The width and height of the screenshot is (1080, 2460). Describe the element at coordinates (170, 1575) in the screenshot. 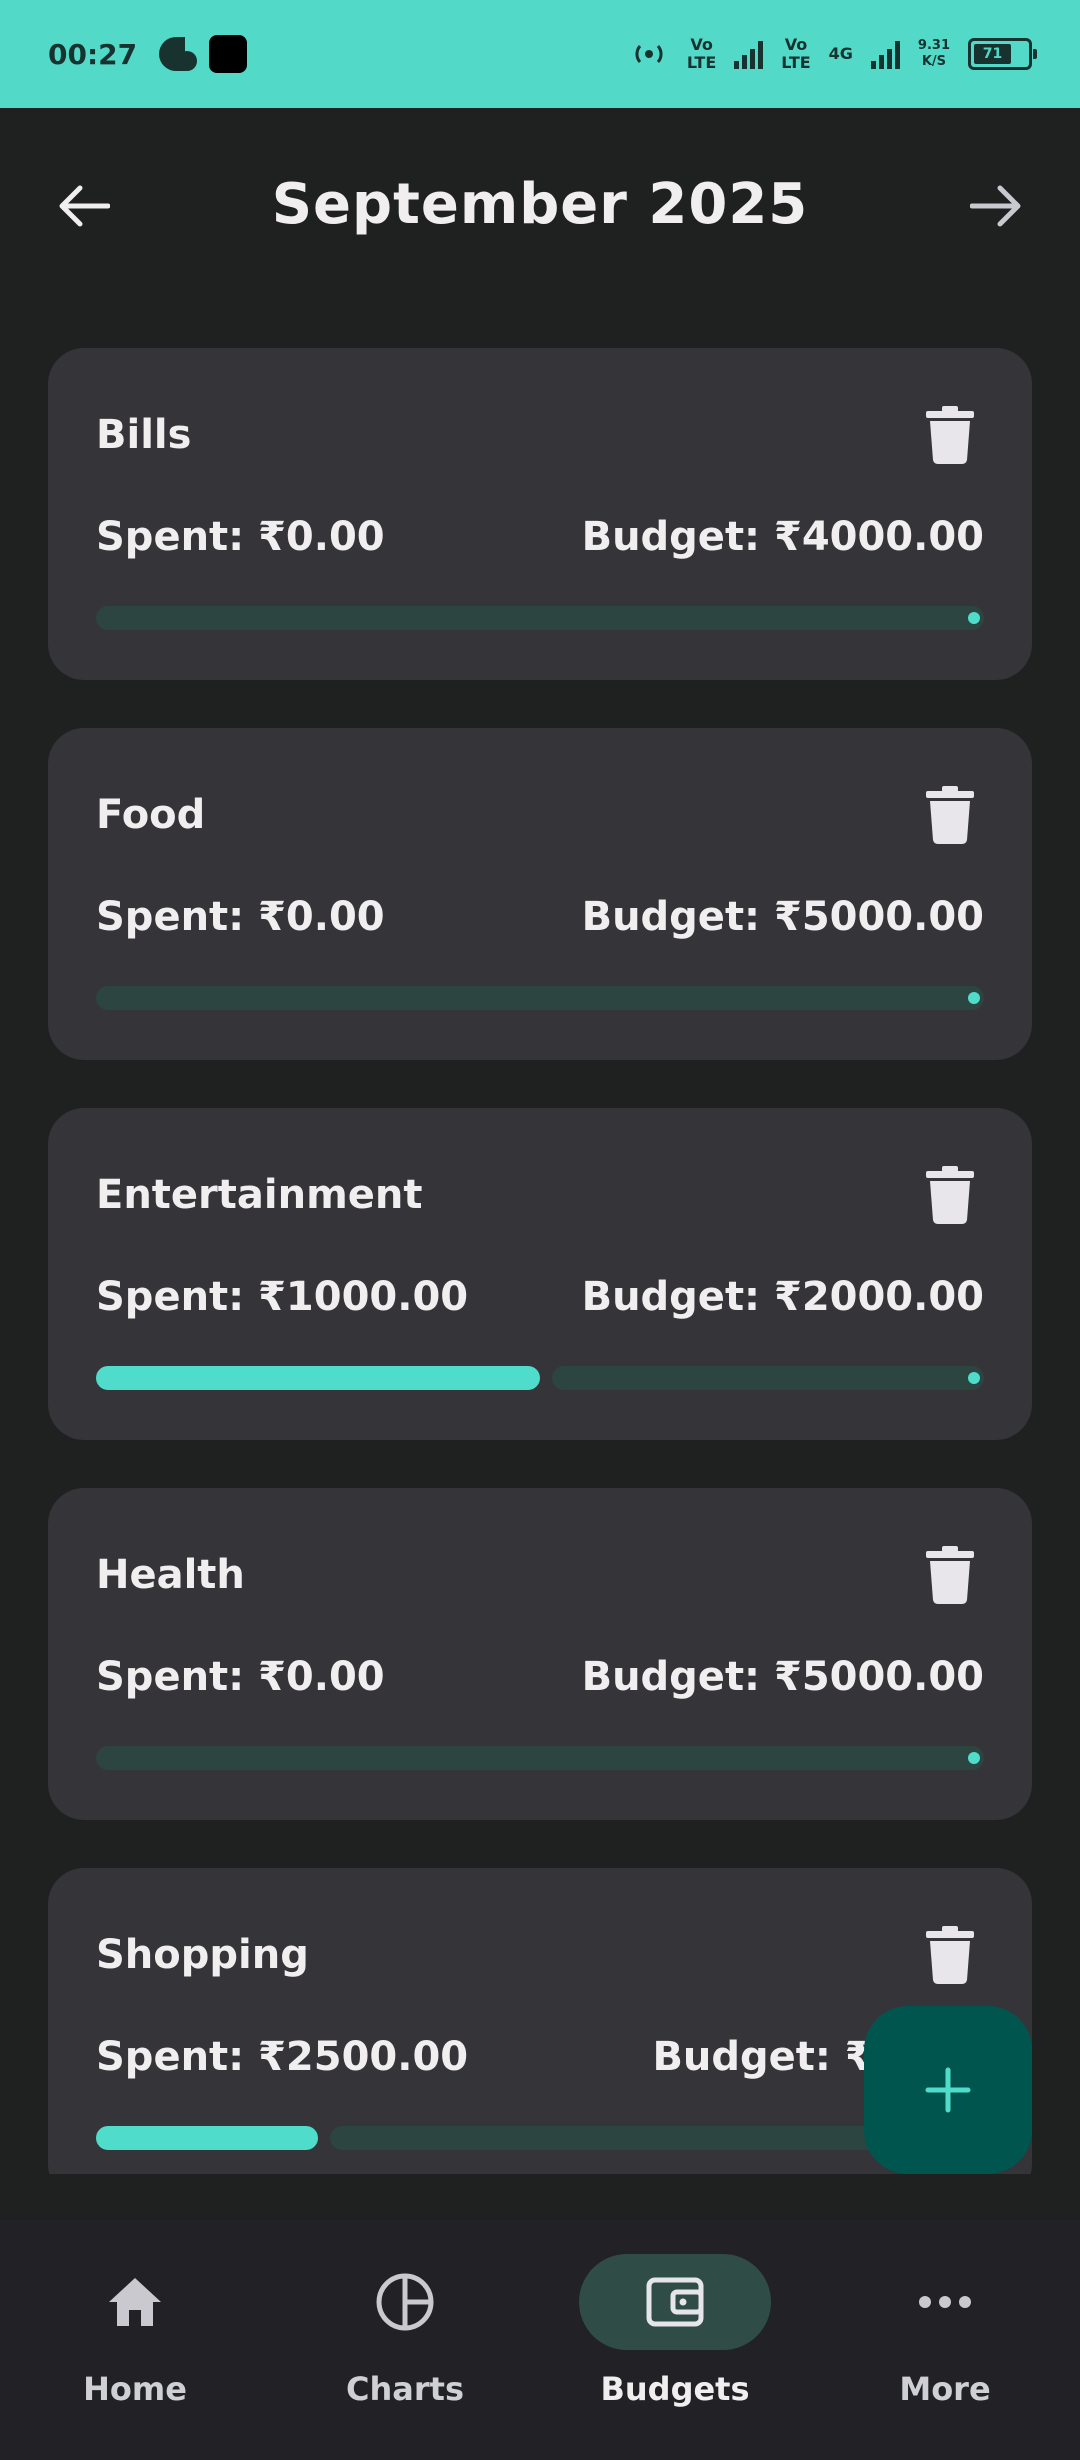

I see `budget-category-name: Health` at that location.